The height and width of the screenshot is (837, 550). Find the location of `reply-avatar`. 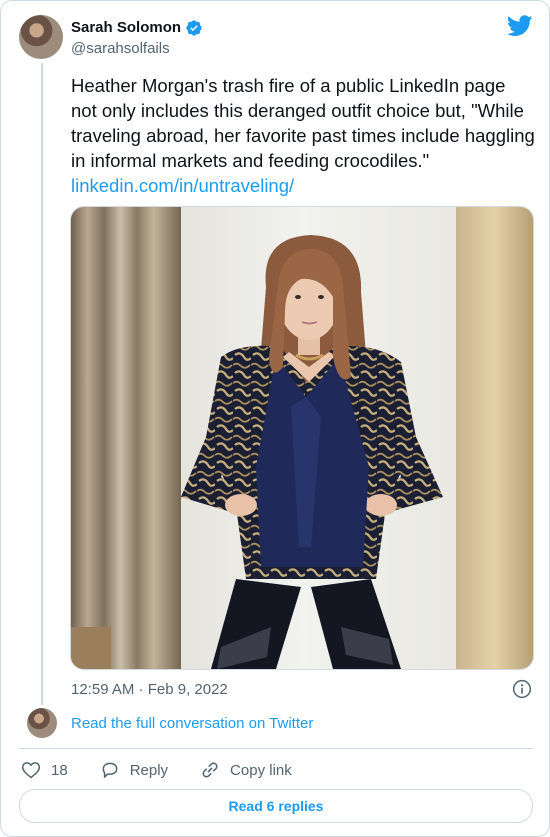

reply-avatar is located at coordinates (42, 723).